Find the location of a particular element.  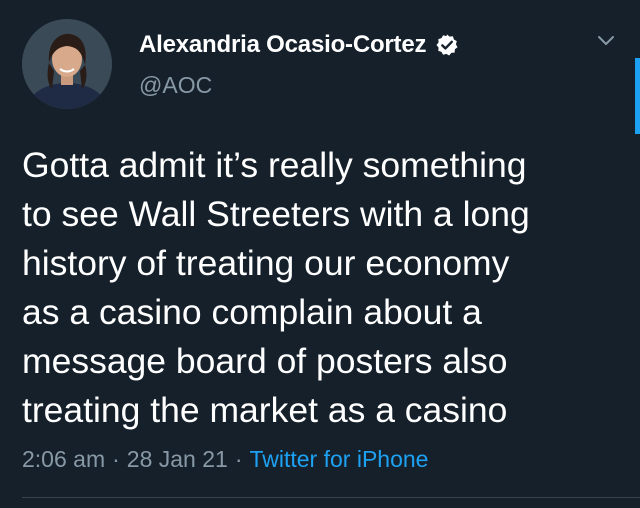

author-handle: @AOC is located at coordinates (175, 85).